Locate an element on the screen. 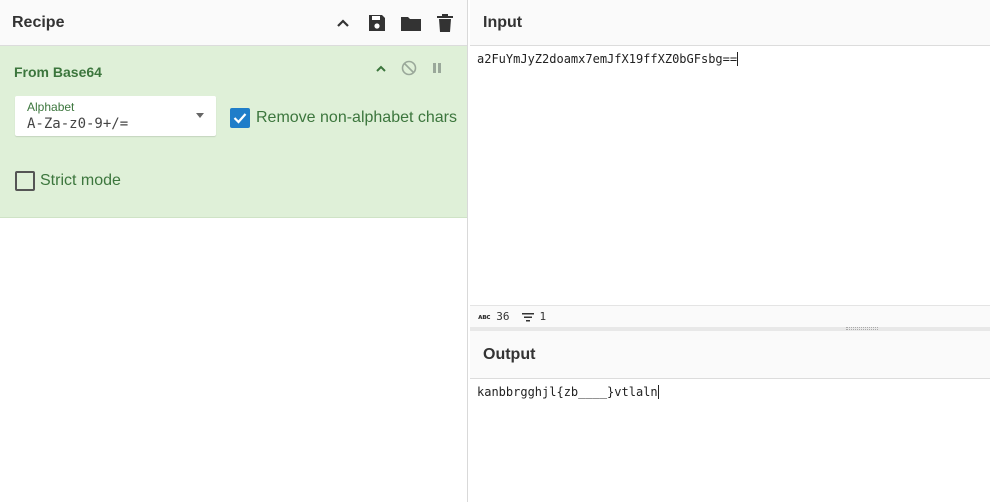  output-textarea: kanbbrgghjl{zb____}vtlaln is located at coordinates (568, 392).